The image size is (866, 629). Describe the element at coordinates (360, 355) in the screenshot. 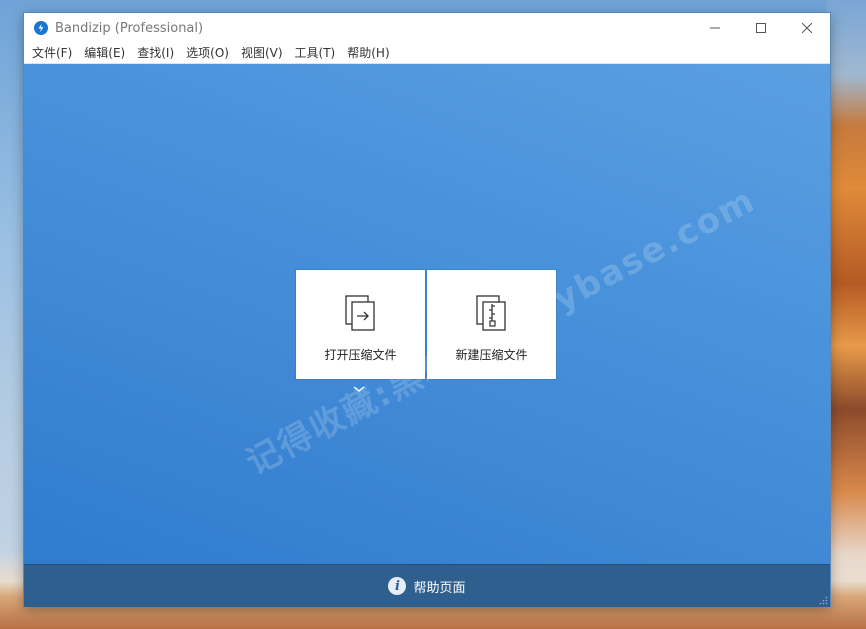

I see `open-archive-label: 打开压缩文件` at that location.